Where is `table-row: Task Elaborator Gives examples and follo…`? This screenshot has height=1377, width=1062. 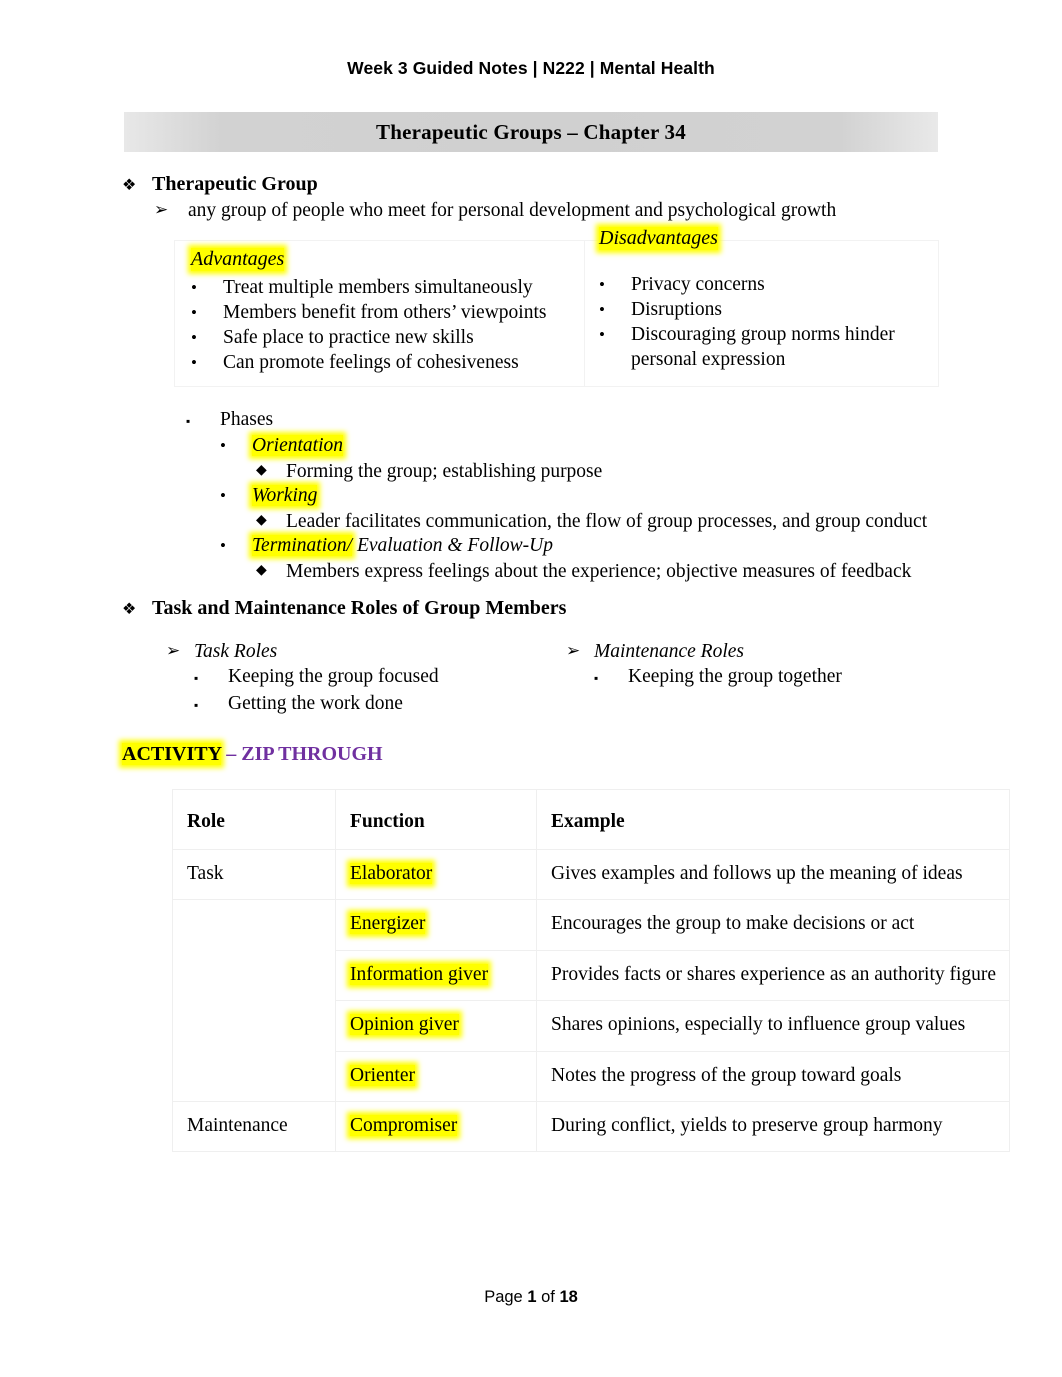
table-row: Task Elaborator Gives examples and follo… is located at coordinates (591, 874).